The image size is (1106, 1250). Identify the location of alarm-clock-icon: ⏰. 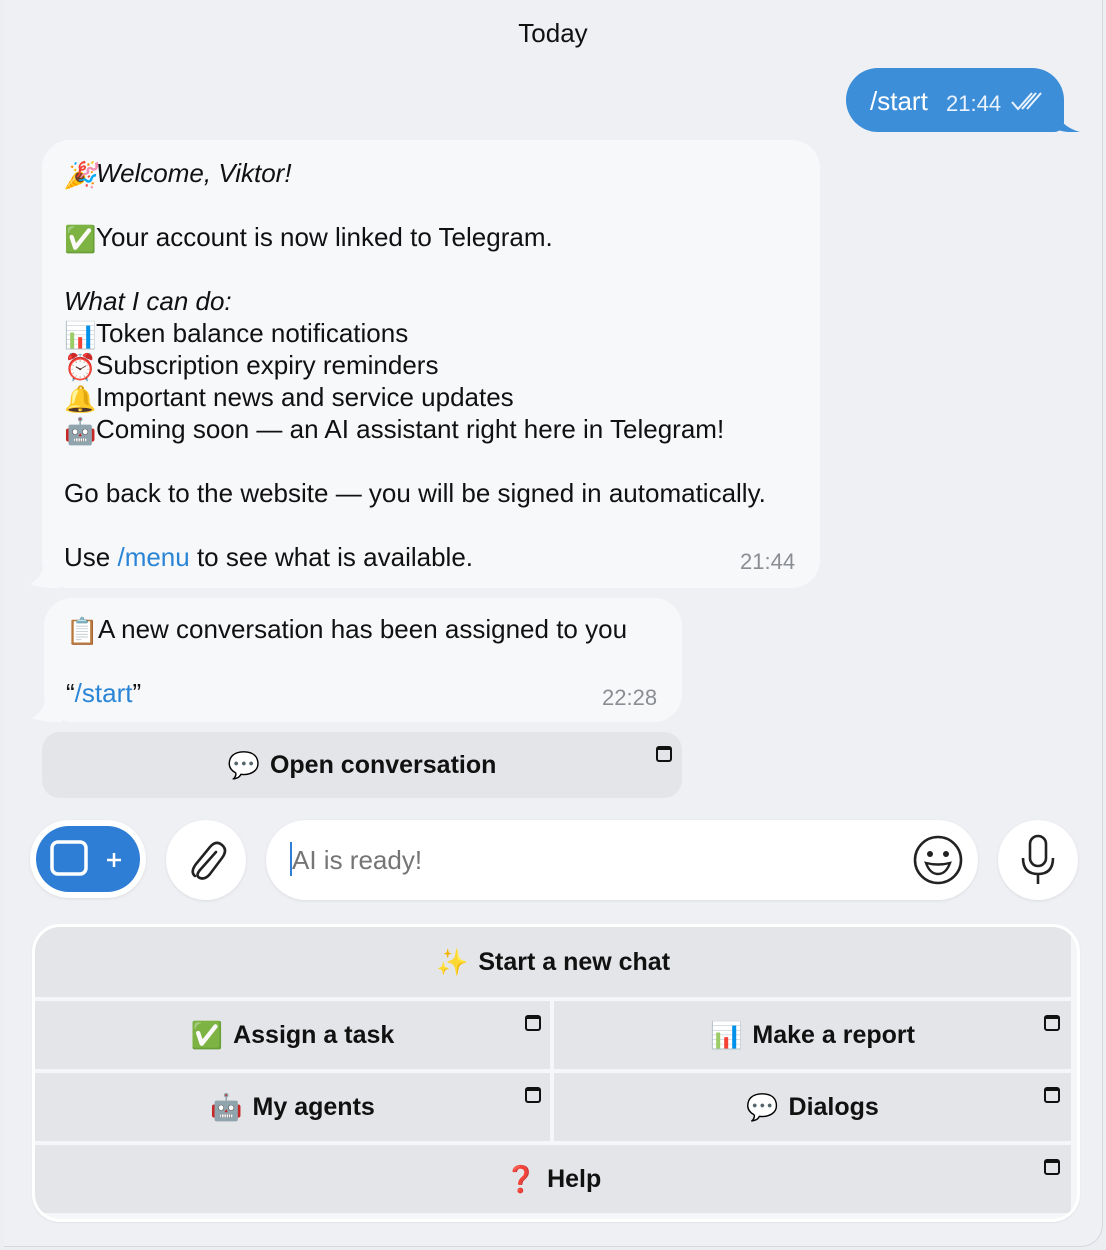
(80, 367).